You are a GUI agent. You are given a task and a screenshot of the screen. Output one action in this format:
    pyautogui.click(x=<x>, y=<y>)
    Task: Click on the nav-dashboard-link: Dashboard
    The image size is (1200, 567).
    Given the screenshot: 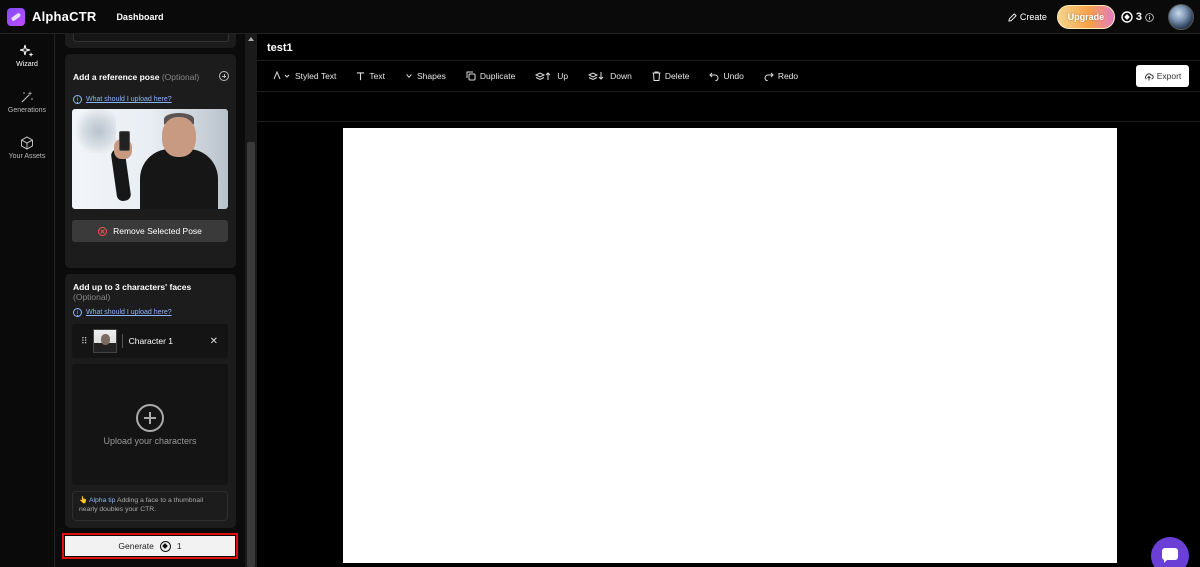 What is the action you would take?
    pyautogui.click(x=139, y=17)
    